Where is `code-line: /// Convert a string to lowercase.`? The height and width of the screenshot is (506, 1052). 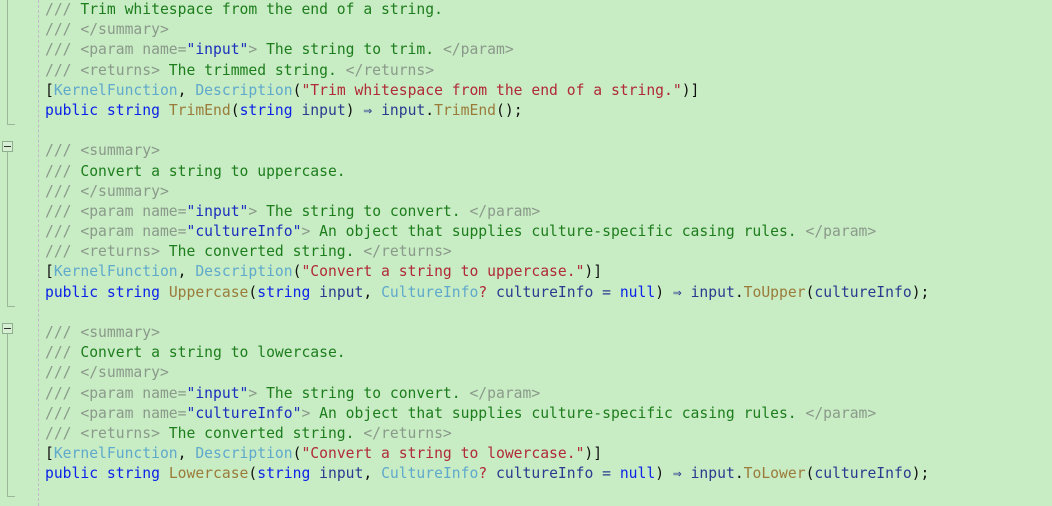 code-line: /// Convert a string to lowercase. is located at coordinates (526, 353).